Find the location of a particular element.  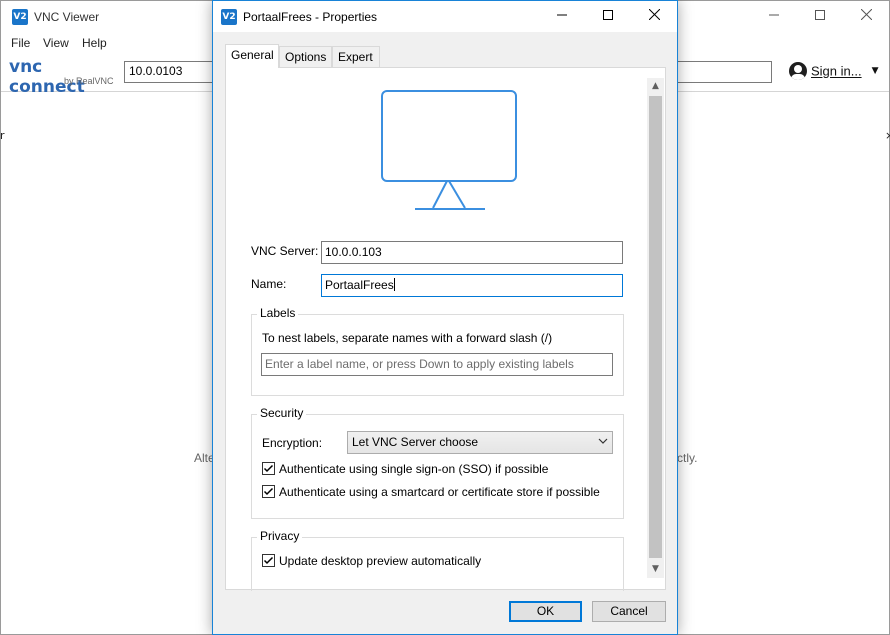

security-group-title: Security is located at coordinates (282, 413).